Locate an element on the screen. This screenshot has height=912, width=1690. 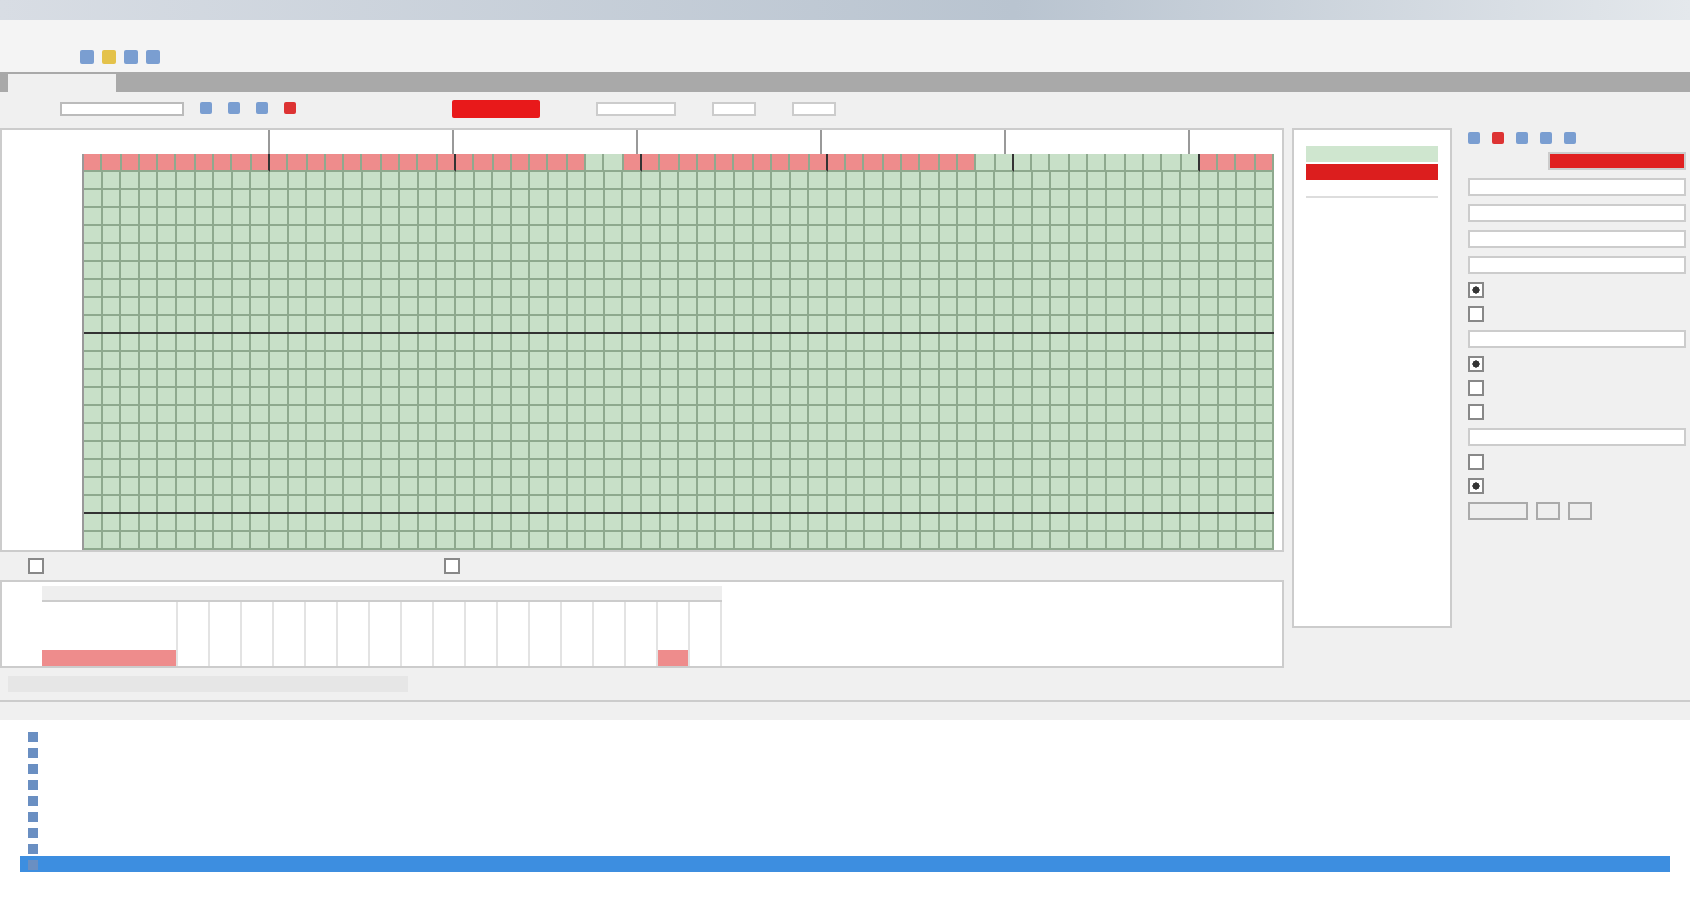
status-button is located at coordinates (496, 108).